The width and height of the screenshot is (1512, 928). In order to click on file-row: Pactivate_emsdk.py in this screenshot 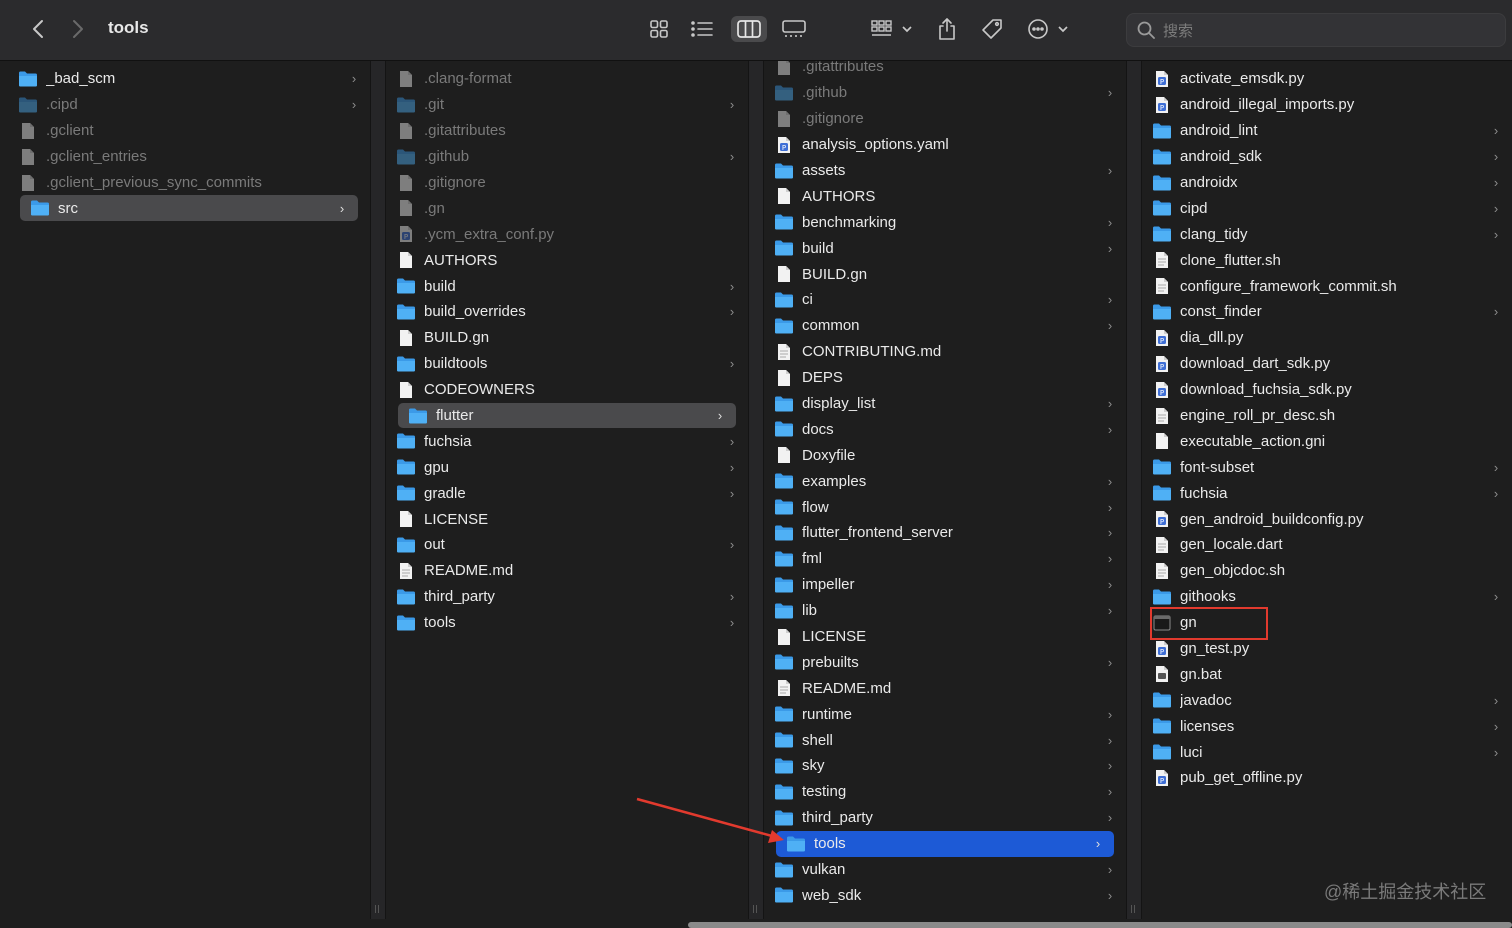, I will do `click(1327, 79)`.